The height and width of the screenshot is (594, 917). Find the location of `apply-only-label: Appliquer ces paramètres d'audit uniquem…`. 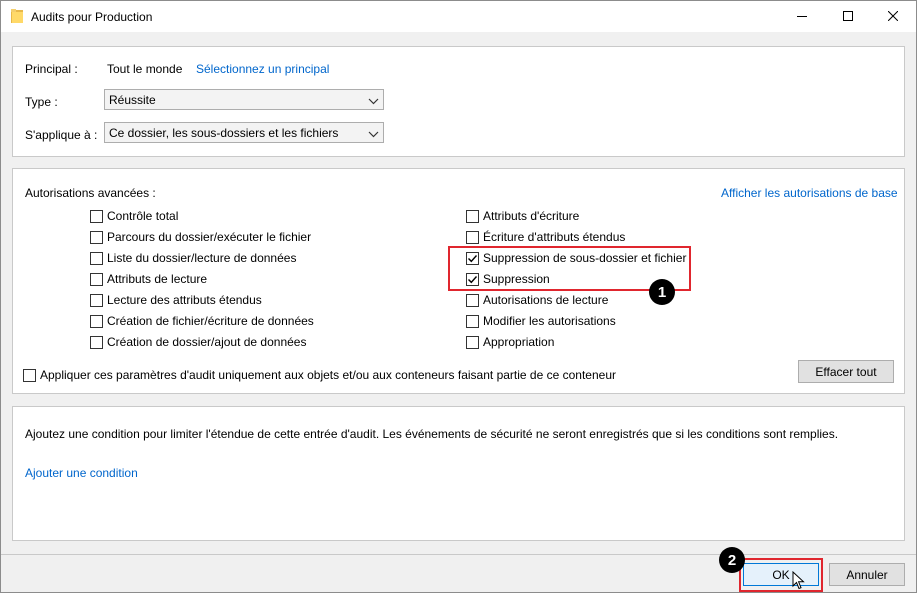

apply-only-label: Appliquer ces paramètres d'audit uniquem… is located at coordinates (328, 375).